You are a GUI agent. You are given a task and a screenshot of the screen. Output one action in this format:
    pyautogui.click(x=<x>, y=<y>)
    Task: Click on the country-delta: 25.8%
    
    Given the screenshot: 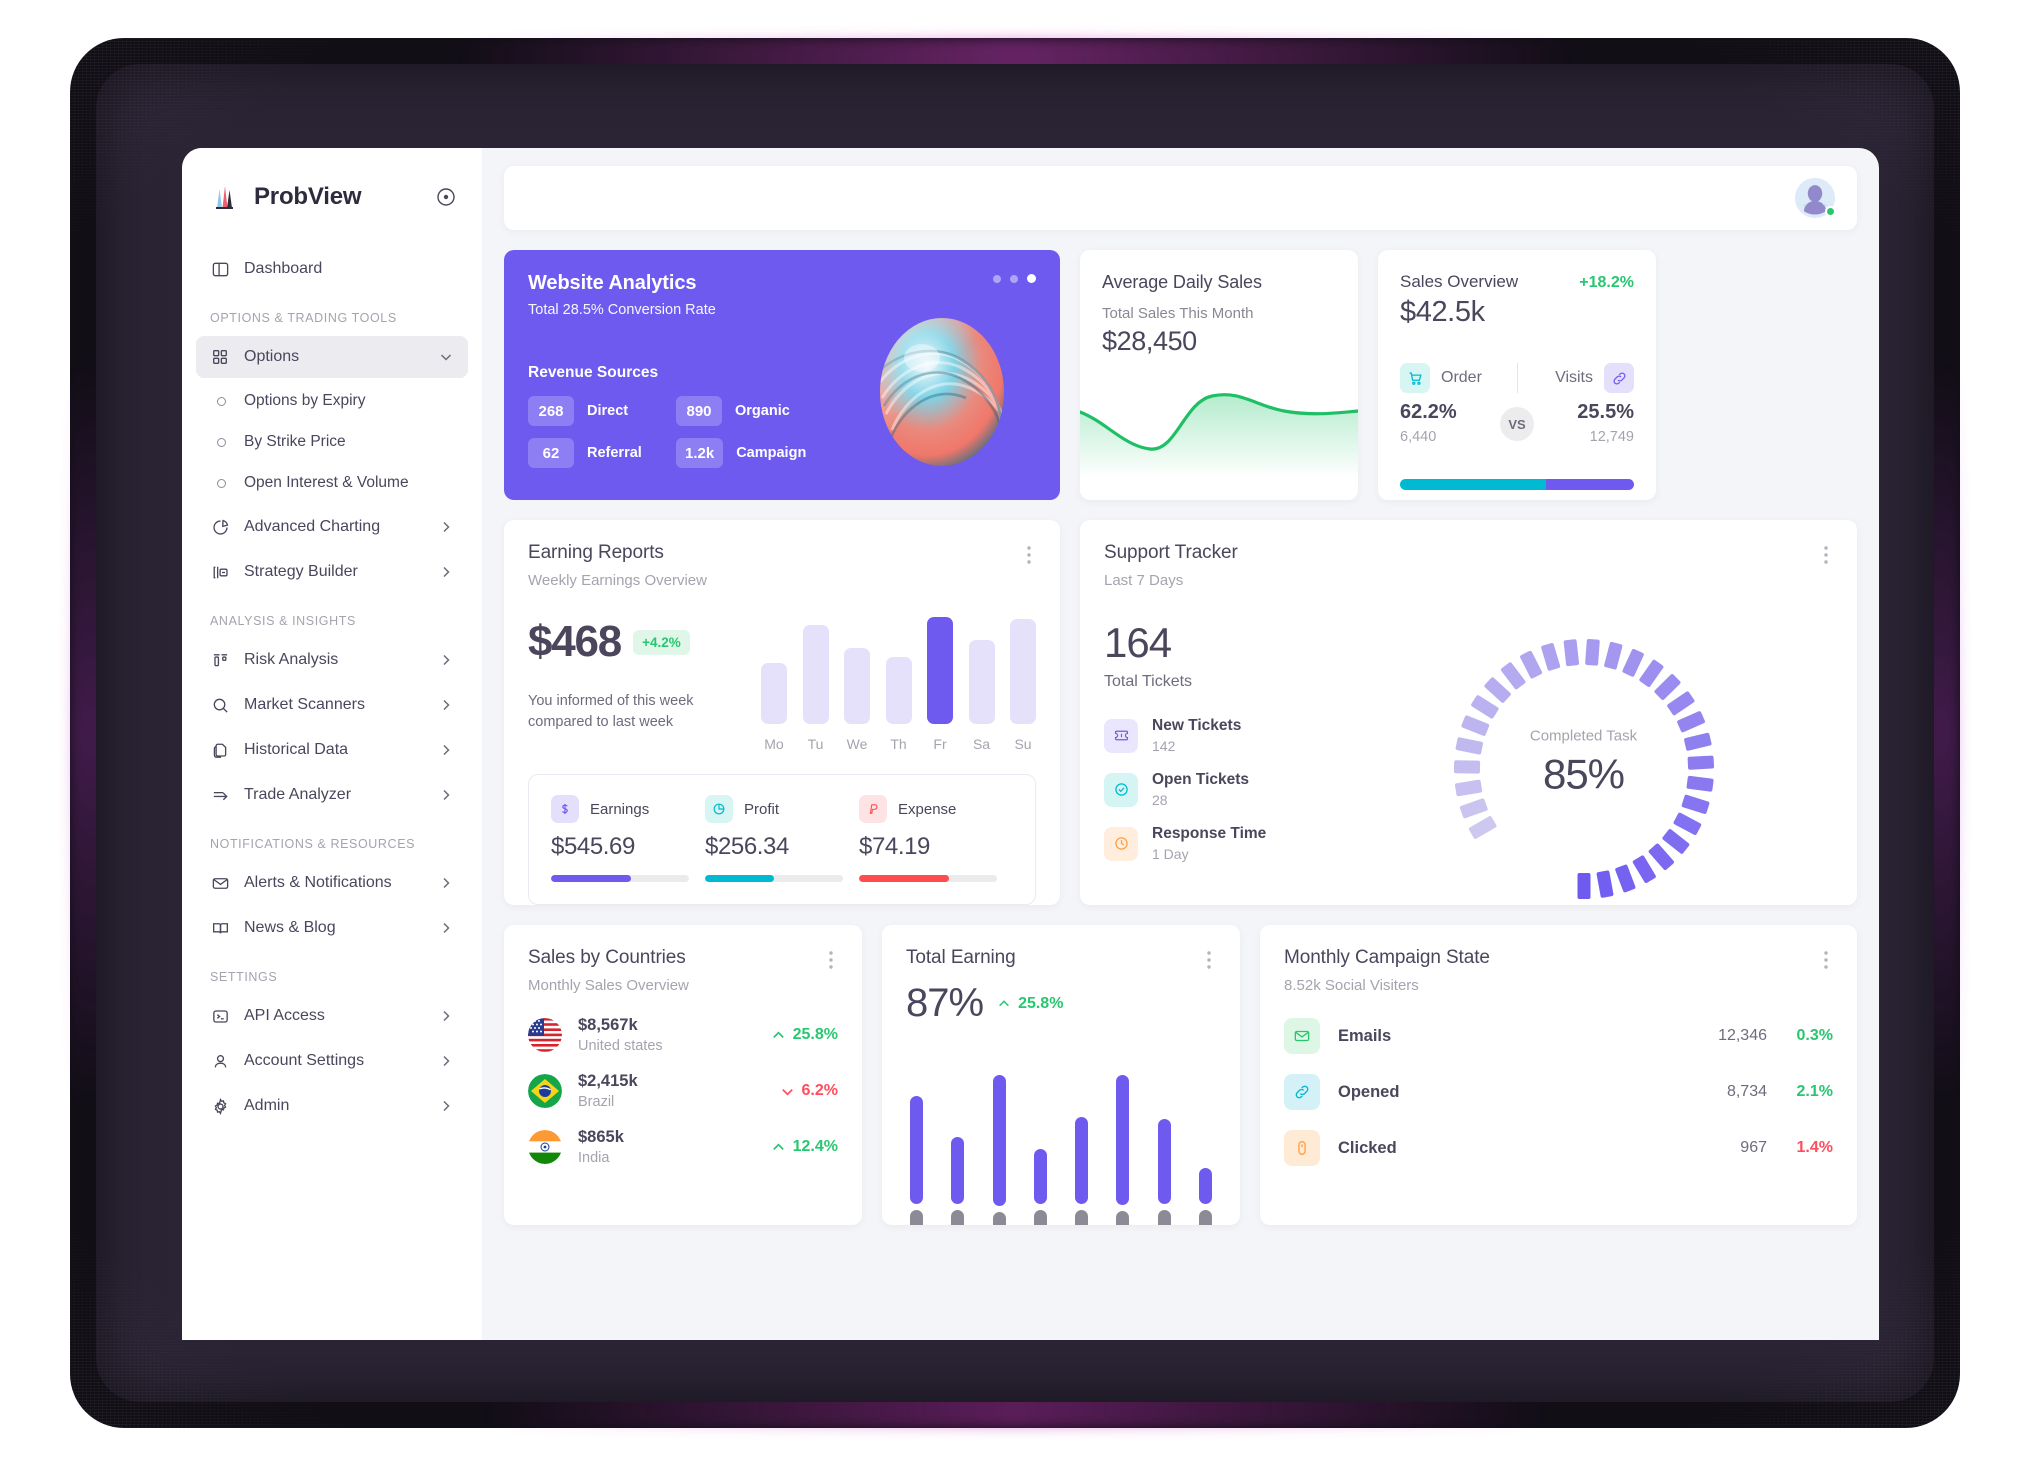 What is the action you would take?
    pyautogui.click(x=804, y=1035)
    